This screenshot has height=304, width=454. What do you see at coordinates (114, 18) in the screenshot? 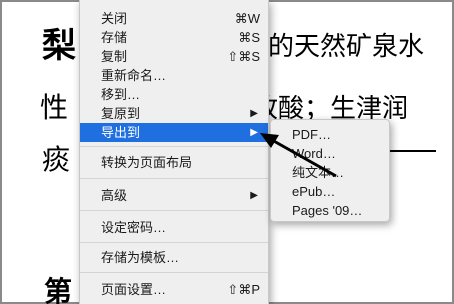
I see `menu-item-close-label: 关闭` at bounding box center [114, 18].